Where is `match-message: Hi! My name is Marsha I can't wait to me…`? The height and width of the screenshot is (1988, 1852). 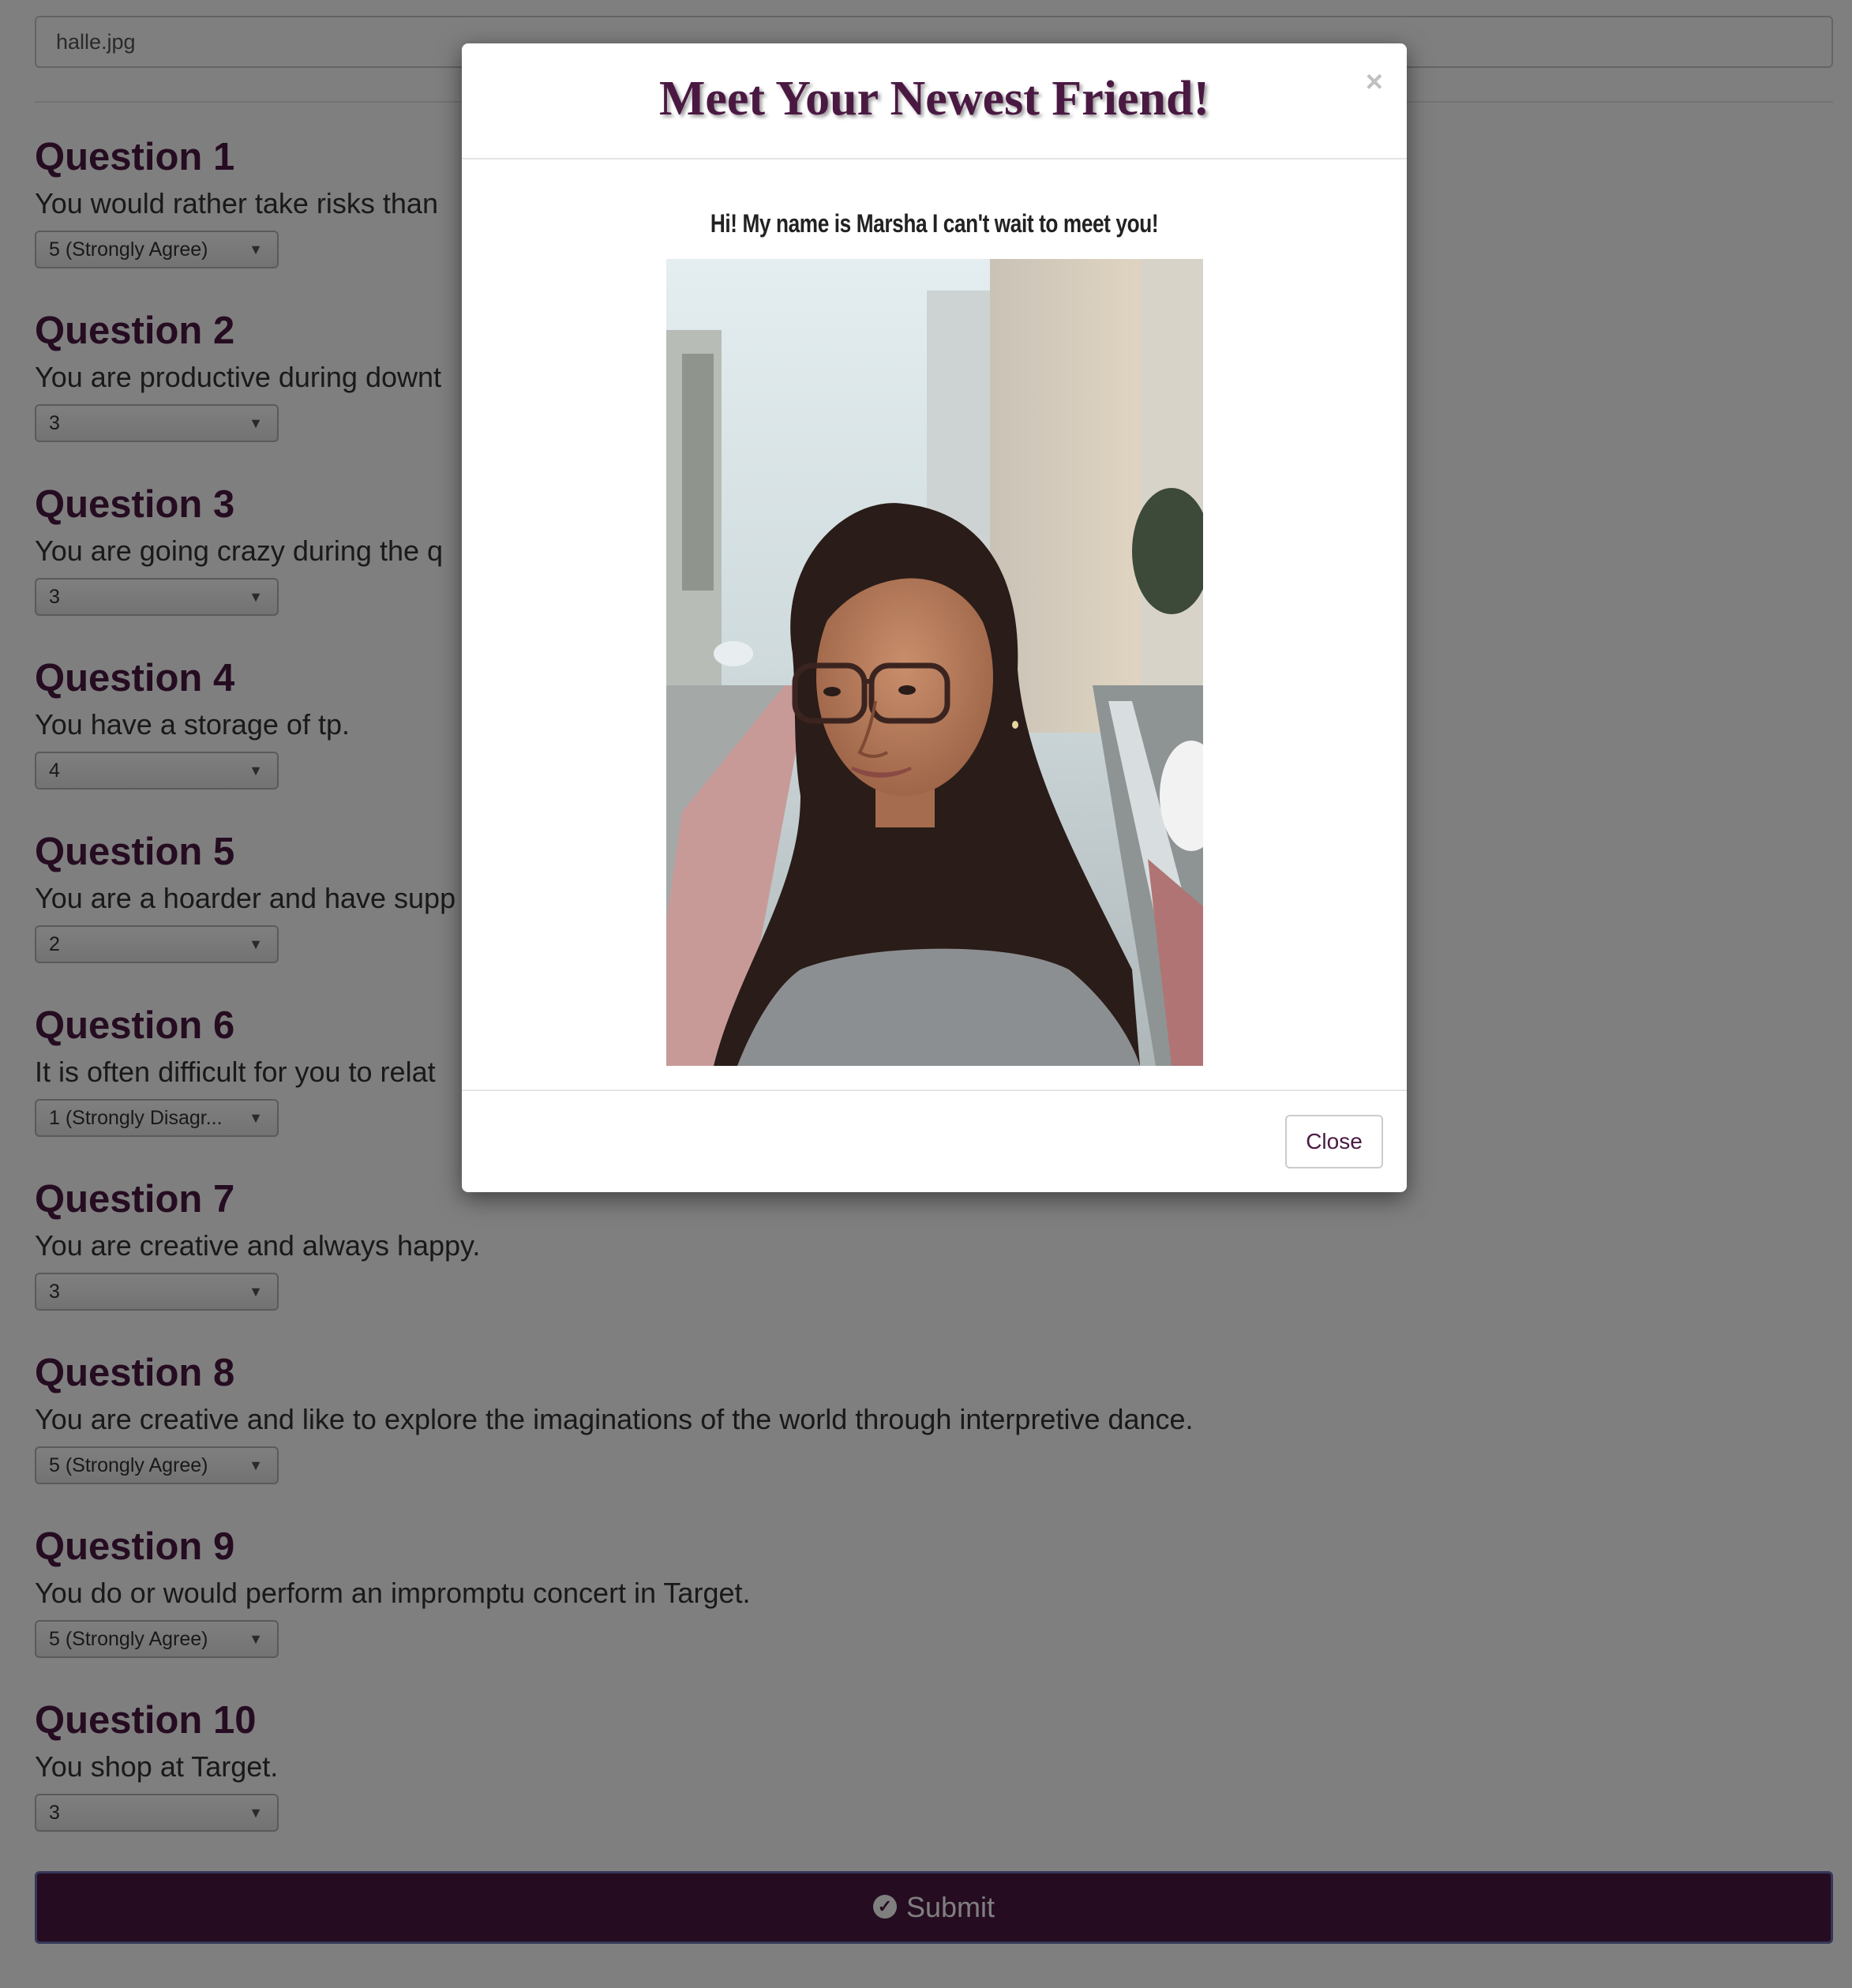 match-message: Hi! My name is Marsha I can't wait to me… is located at coordinates (934, 223).